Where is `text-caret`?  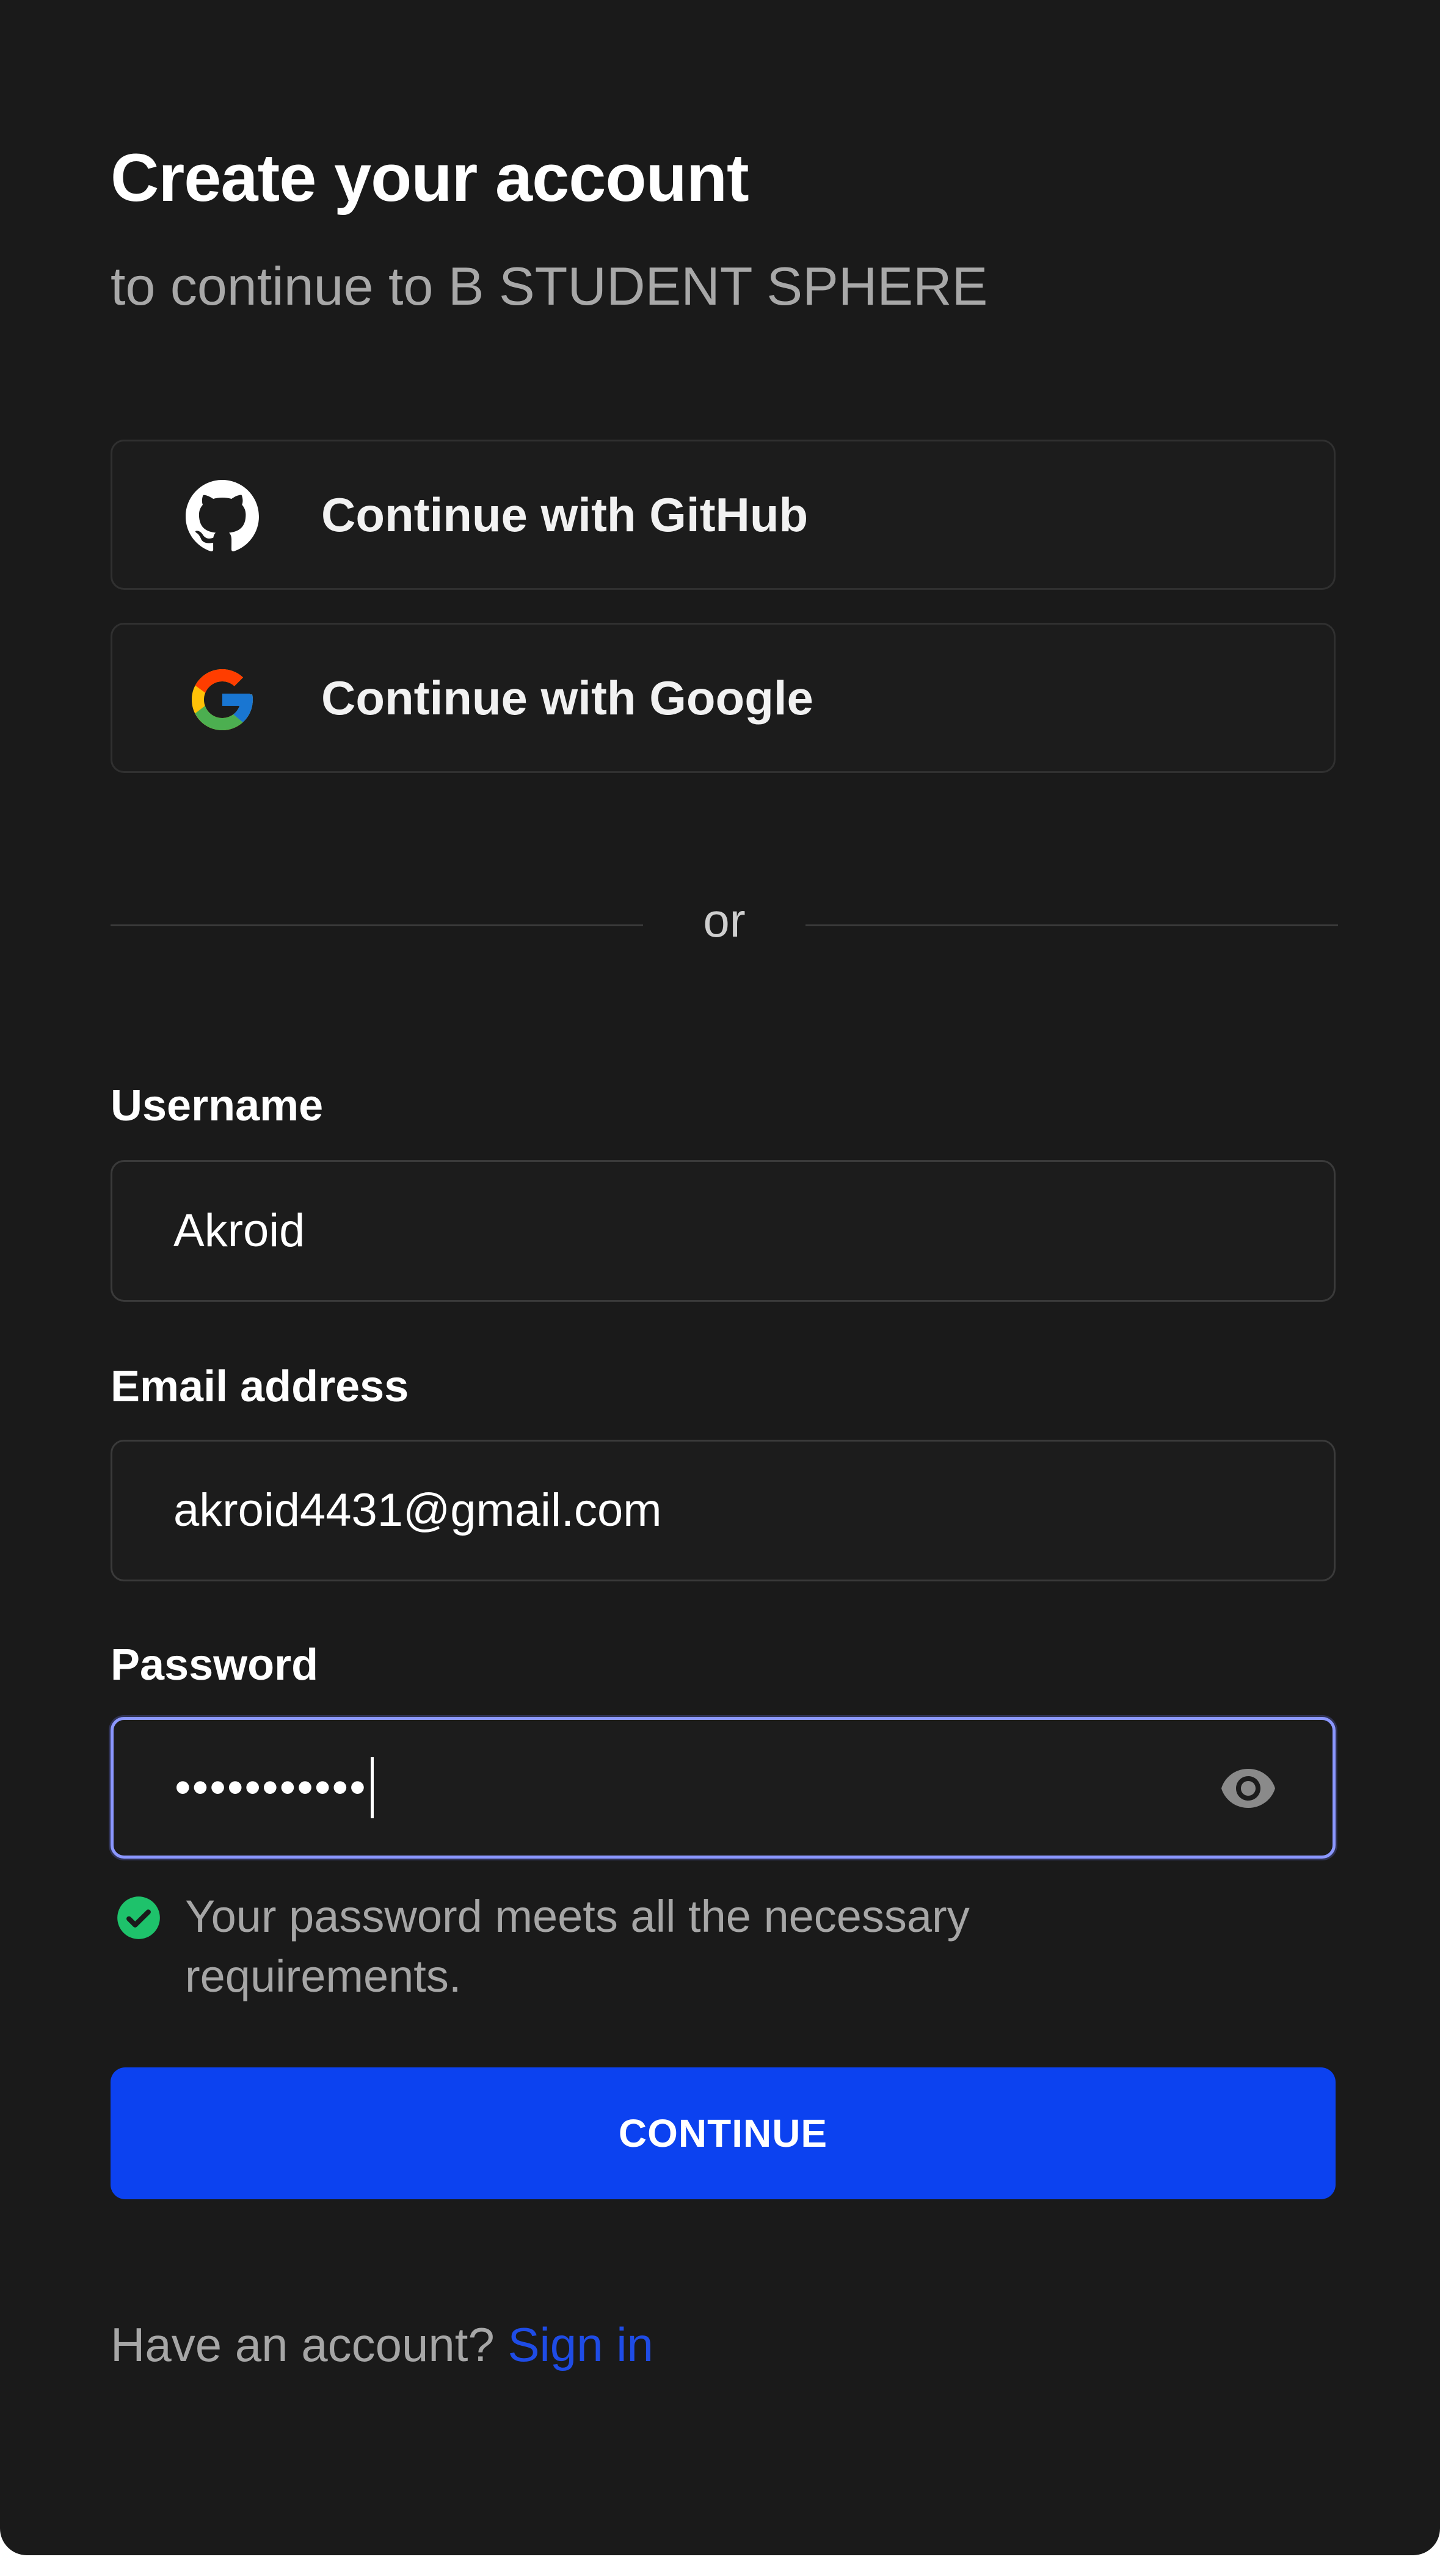 text-caret is located at coordinates (372, 1787).